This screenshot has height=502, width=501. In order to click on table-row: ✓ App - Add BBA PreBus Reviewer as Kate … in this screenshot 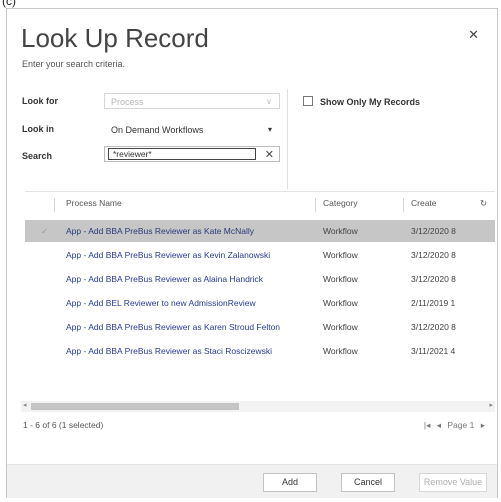, I will do `click(260, 231)`.